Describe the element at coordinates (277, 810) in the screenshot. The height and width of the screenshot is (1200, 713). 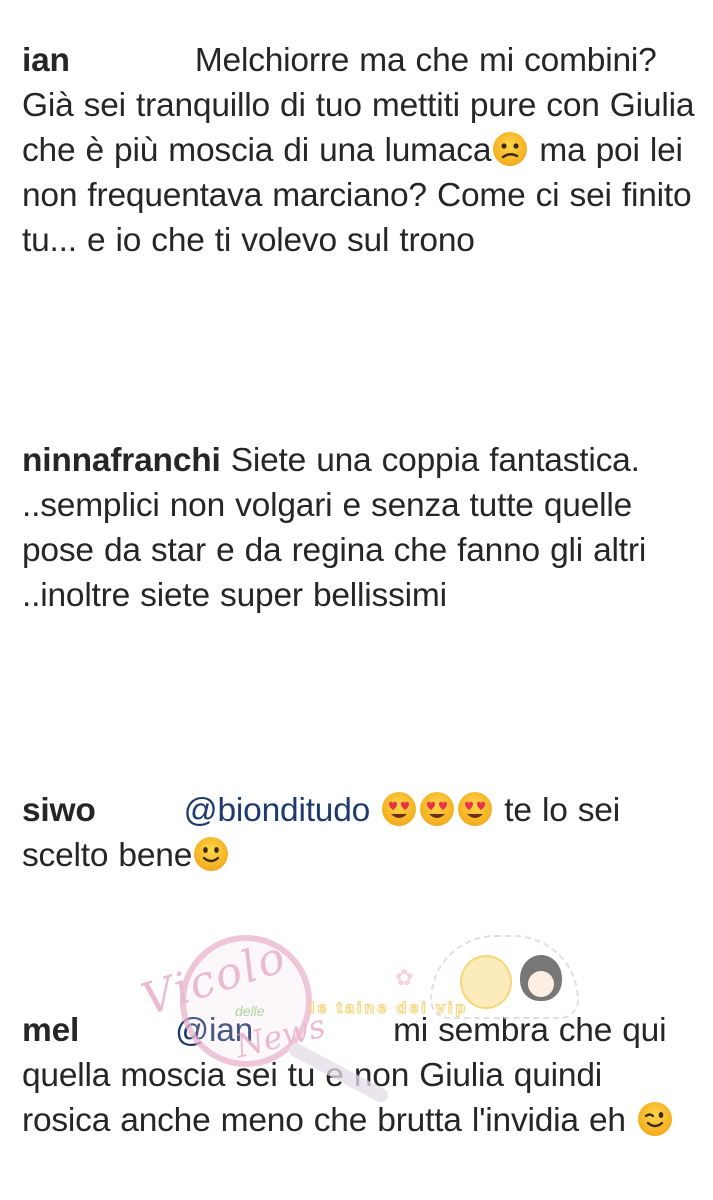
I see `mention-link: @bionditudo` at that location.